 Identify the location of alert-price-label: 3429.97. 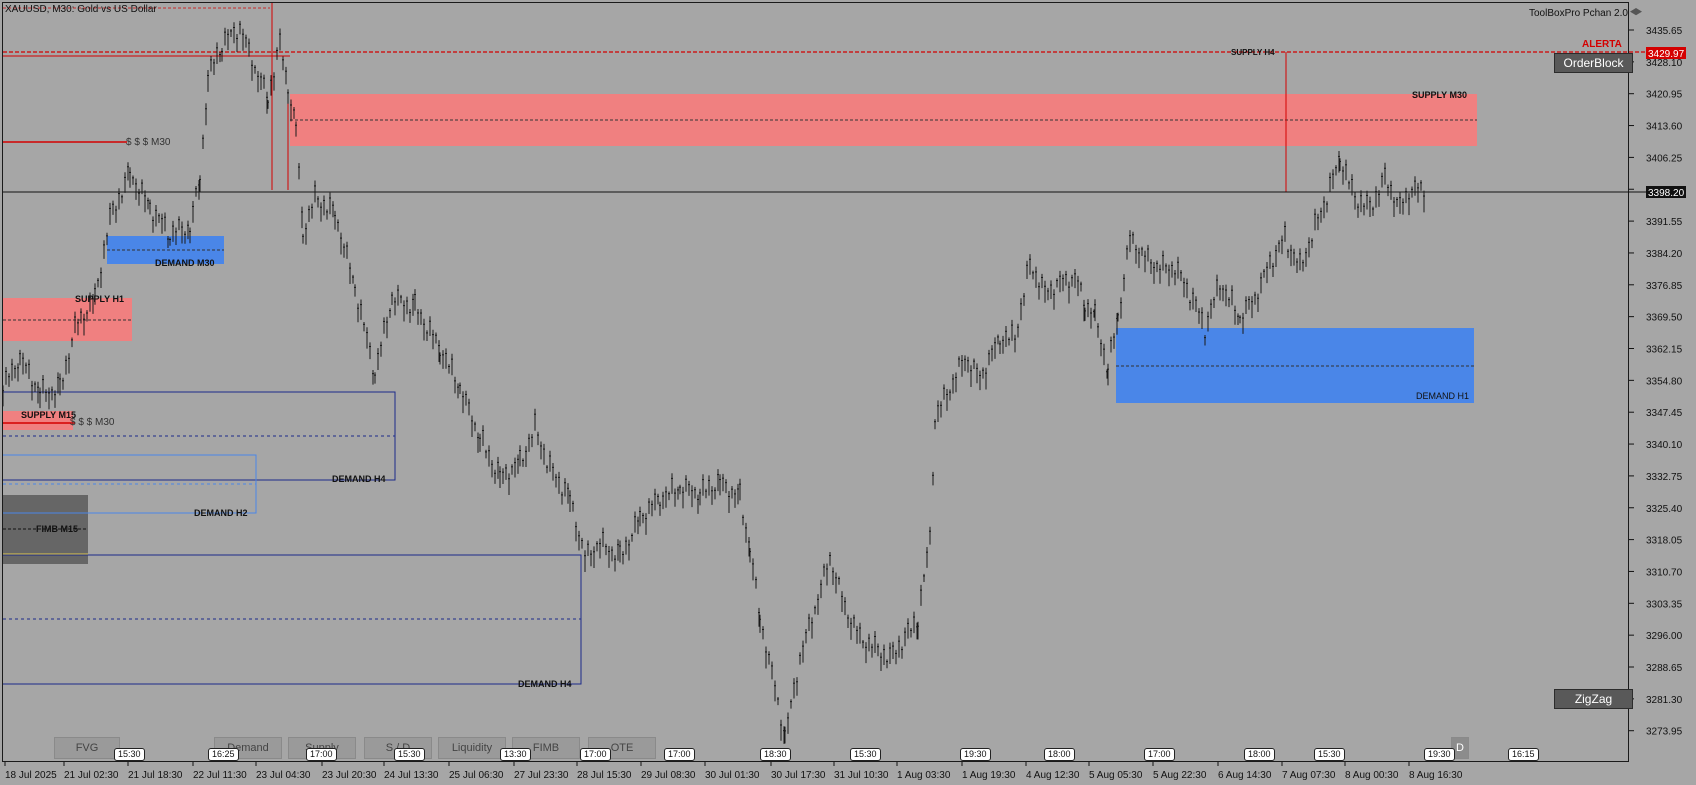
(1666, 54).